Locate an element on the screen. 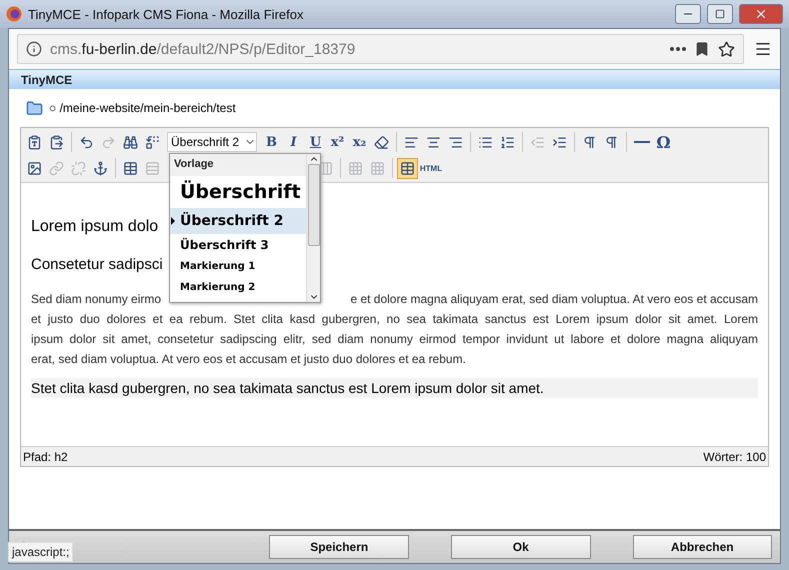 This screenshot has height=570, width=789. toolbar-button: Ω is located at coordinates (663, 142).